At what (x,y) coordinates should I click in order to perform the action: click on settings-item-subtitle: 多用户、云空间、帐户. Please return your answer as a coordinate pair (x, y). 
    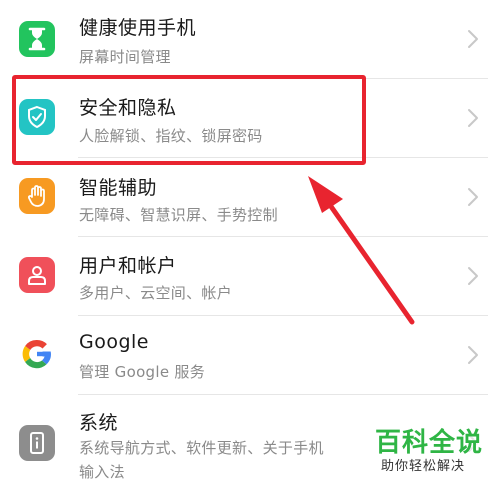
    Looking at the image, I should click on (156, 293).